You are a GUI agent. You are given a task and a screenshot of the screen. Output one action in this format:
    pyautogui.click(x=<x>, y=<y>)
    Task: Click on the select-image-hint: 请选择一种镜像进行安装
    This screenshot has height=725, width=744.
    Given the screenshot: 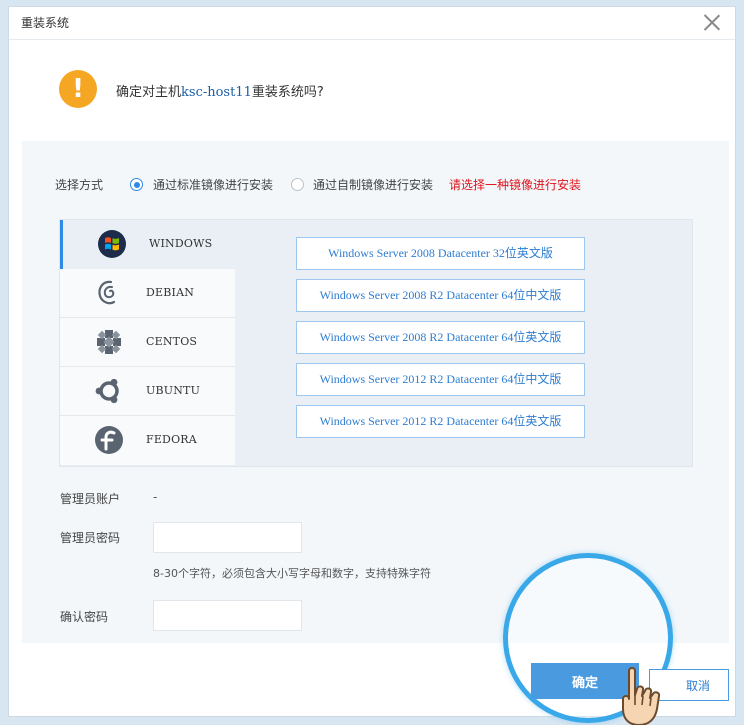 What is the action you would take?
    pyautogui.click(x=515, y=185)
    